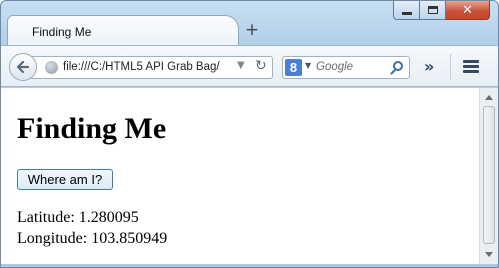  I want to click on url-text: file:///C:/HTML5 API Grab Bag/, so click(152, 67).